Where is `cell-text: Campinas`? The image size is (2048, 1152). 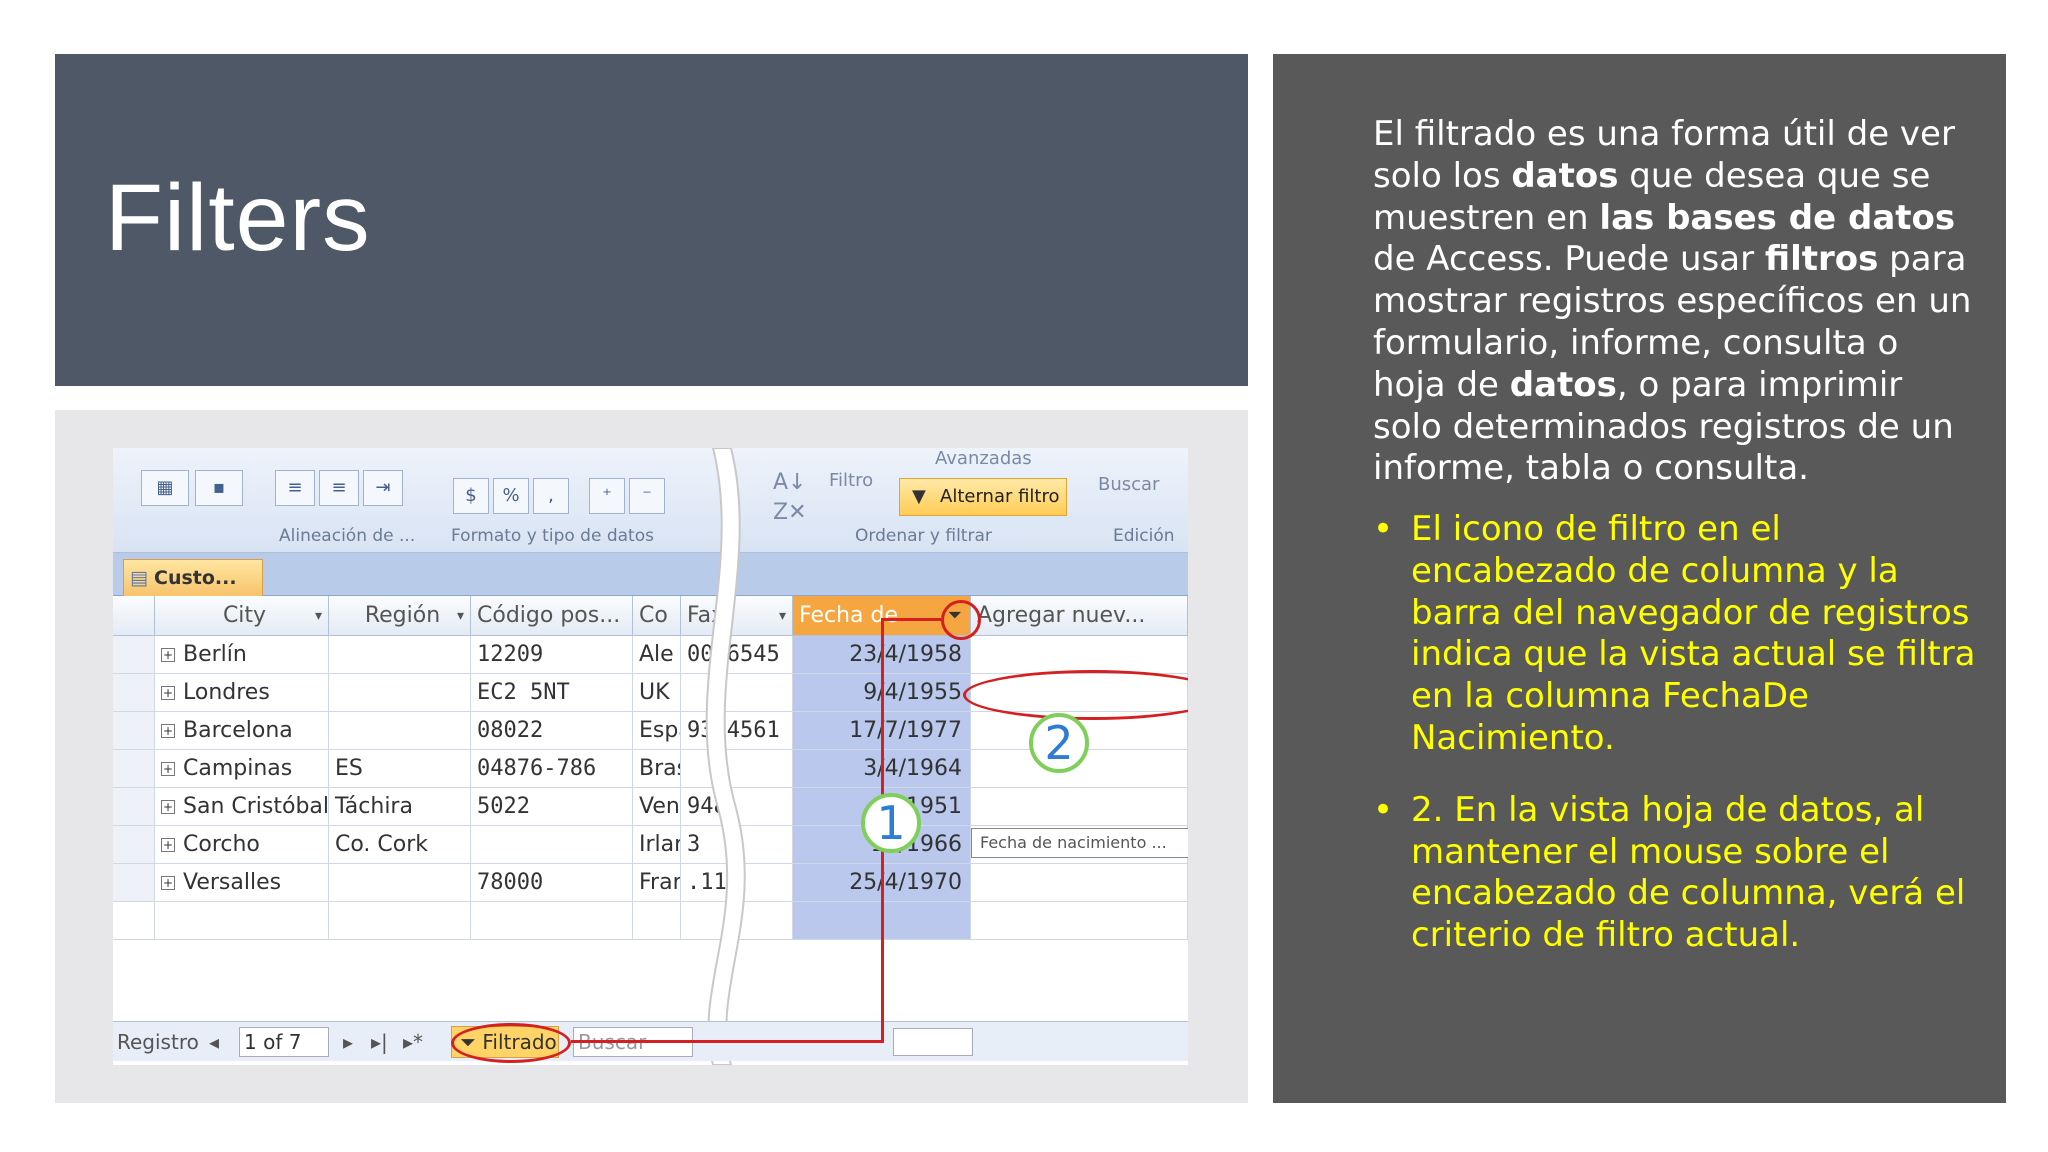
cell-text: Campinas is located at coordinates (238, 768).